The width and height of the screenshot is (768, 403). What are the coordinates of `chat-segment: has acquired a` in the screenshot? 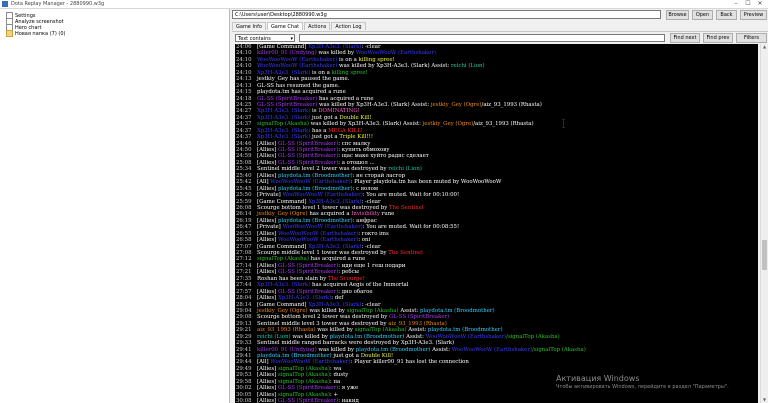 It's located at (329, 214).